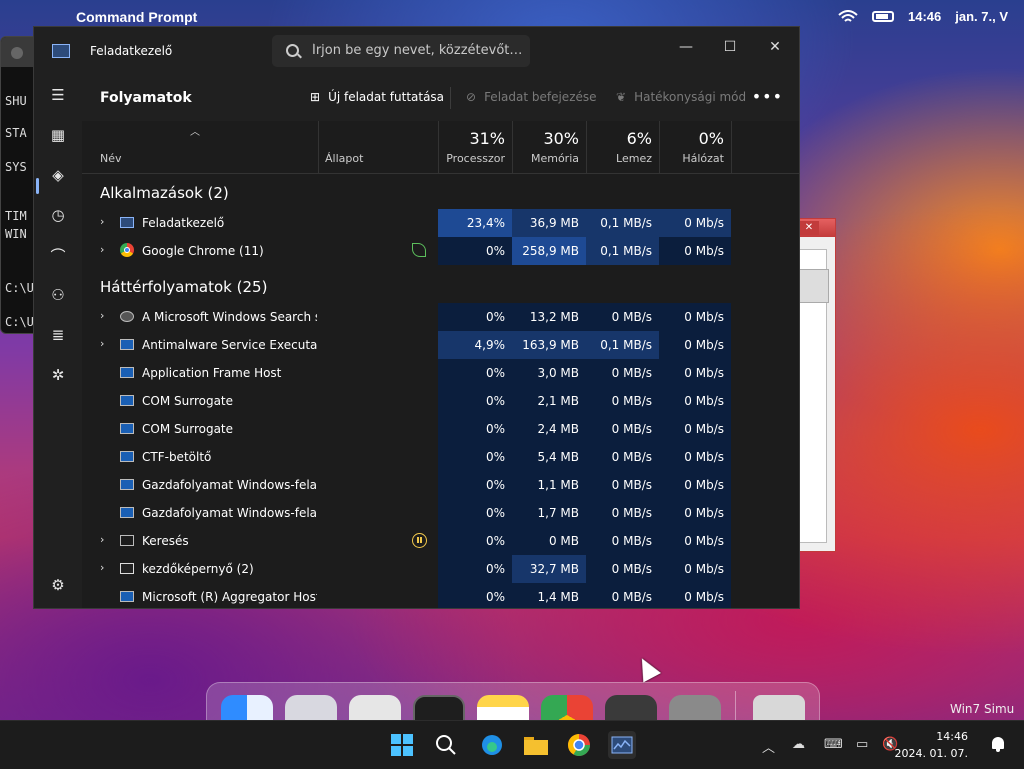  I want to click on cmd-line: SHU, so click(16, 101).